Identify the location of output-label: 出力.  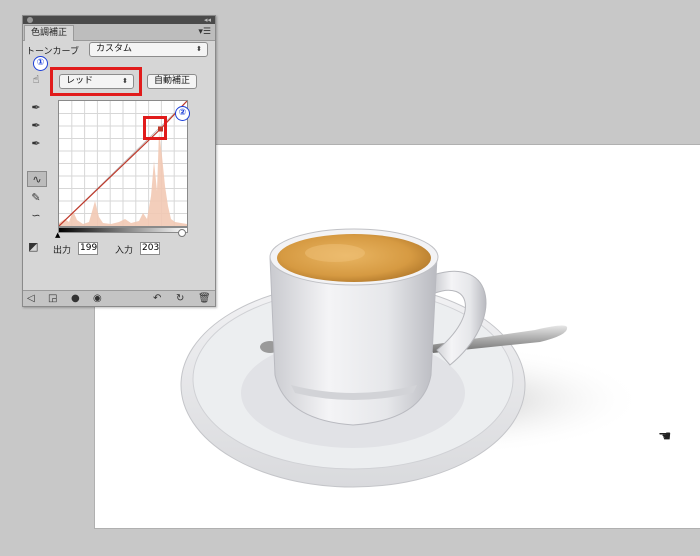
(62, 251).